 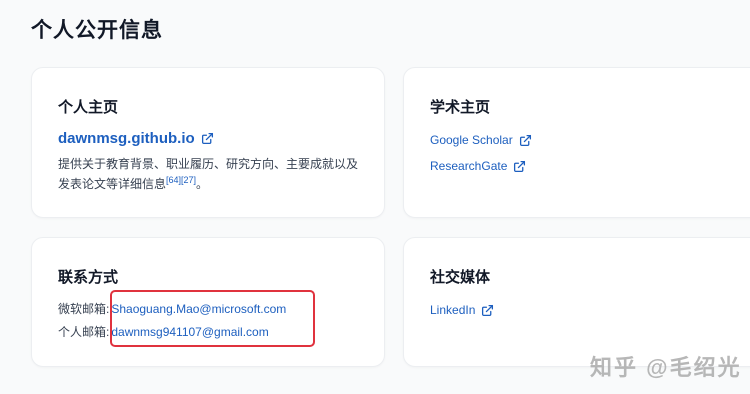 I want to click on google-scholar-link: Google Scholar, so click(x=481, y=140).